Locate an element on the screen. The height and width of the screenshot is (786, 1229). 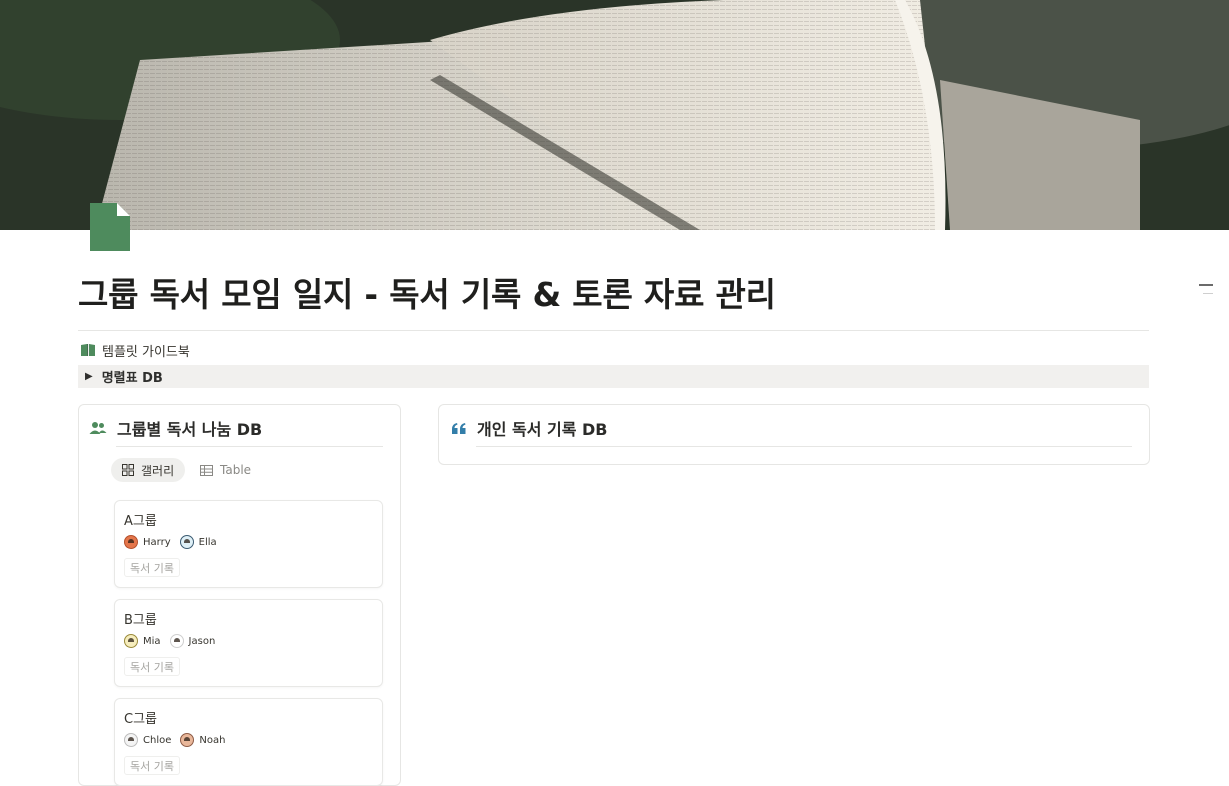
member-name: Harry is located at coordinates (157, 542).